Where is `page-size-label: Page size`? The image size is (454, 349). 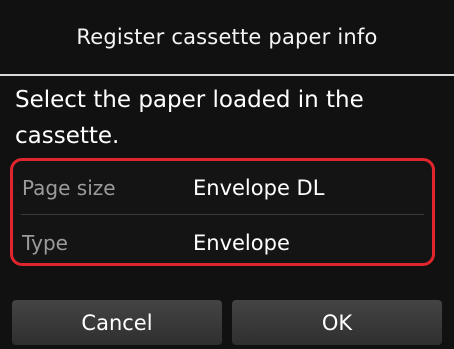 page-size-label: Page size is located at coordinates (69, 188).